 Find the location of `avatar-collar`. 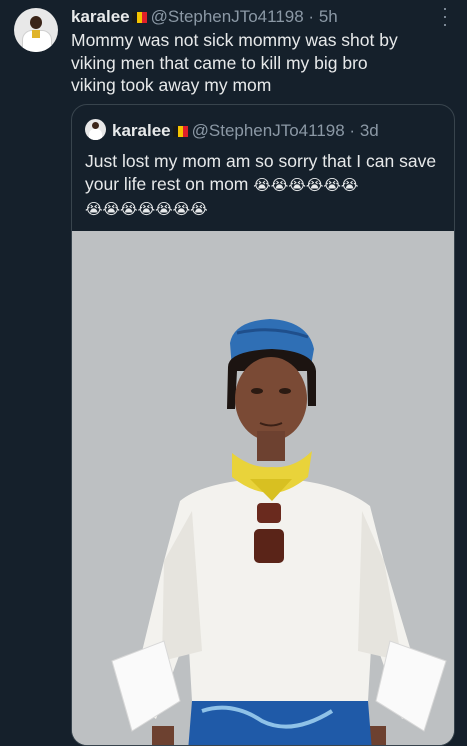

avatar-collar is located at coordinates (36, 34).